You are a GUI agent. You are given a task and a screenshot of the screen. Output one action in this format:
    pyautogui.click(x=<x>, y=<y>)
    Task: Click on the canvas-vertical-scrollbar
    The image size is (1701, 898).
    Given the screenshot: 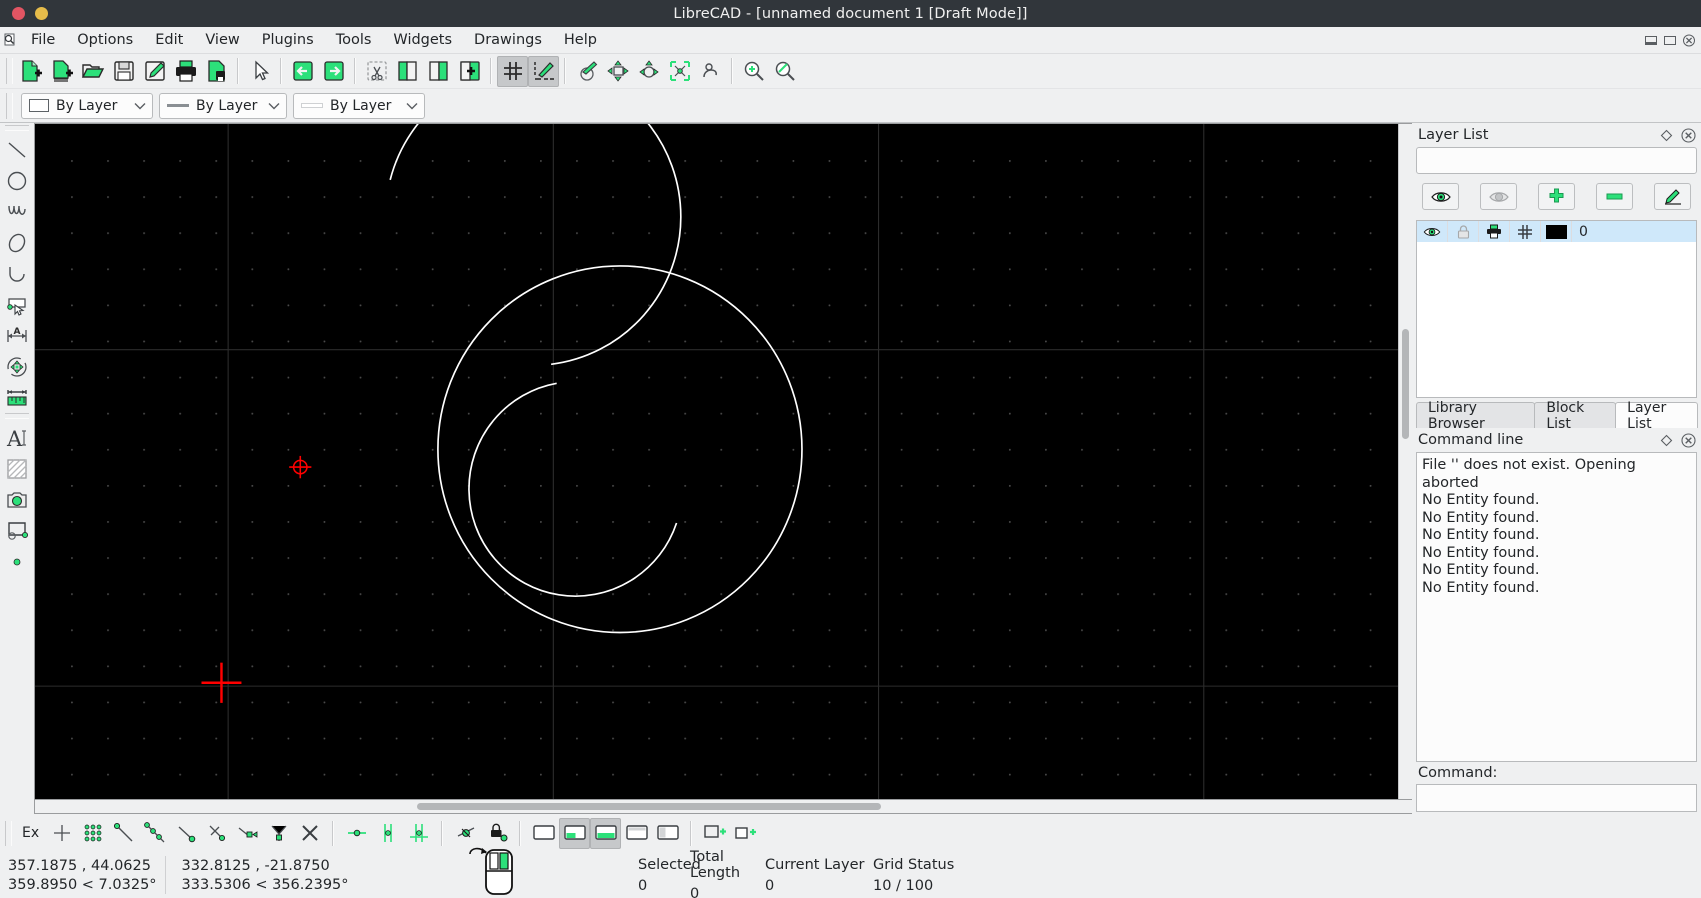 What is the action you would take?
    pyautogui.click(x=1405, y=461)
    